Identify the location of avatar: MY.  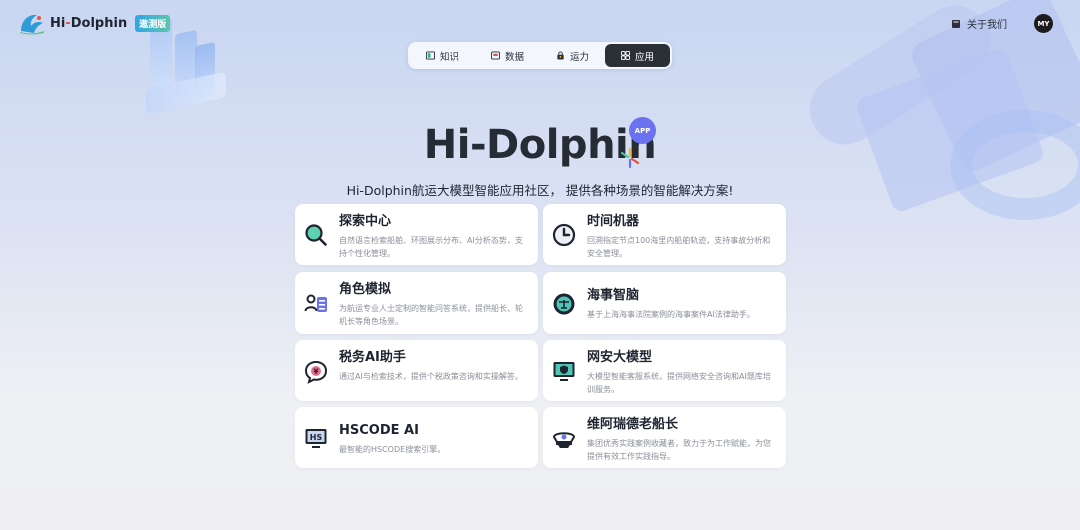
(1043, 23).